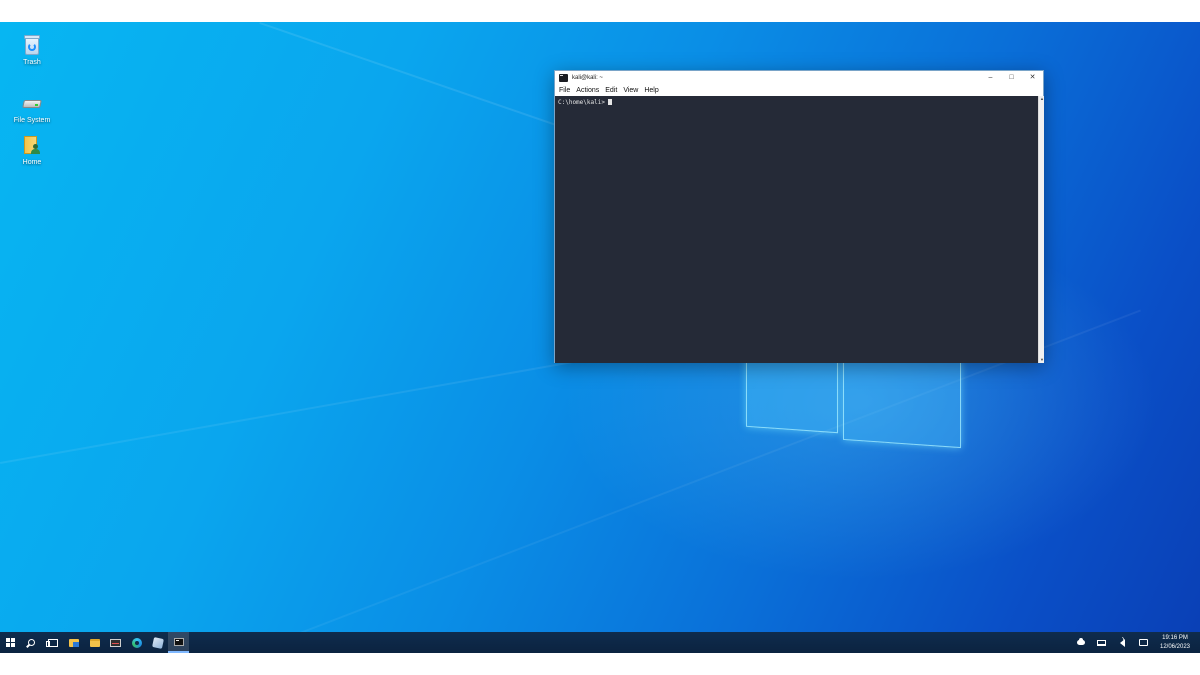 The height and width of the screenshot is (675, 1200). I want to click on tray-network, so click(1101, 642).